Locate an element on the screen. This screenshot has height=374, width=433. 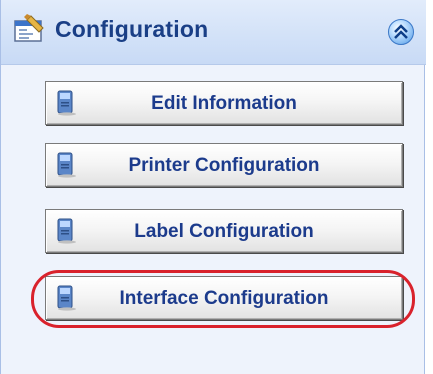
label-configuration-button: Label Configuration is located at coordinates (224, 231).